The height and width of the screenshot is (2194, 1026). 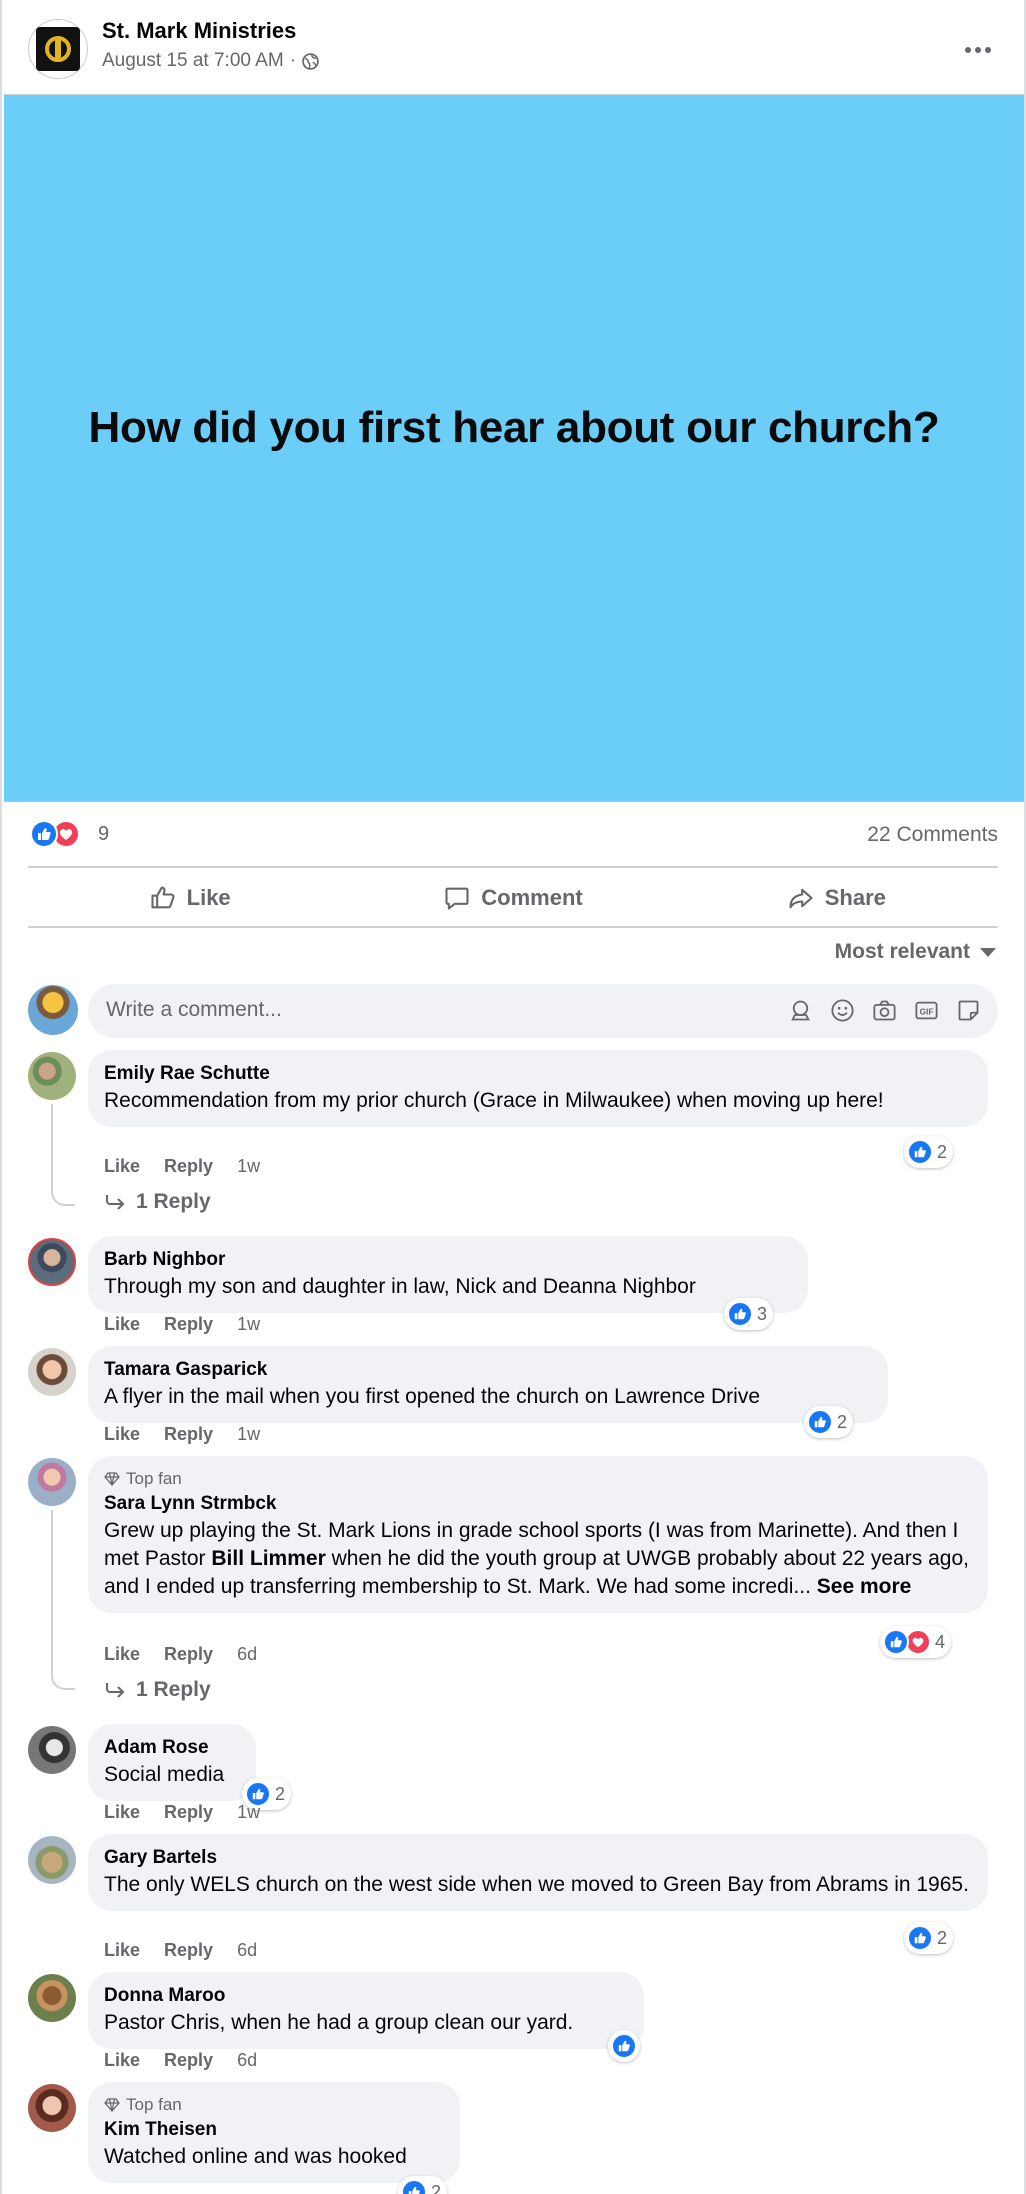 What do you see at coordinates (538, 1504) in the screenshot?
I see `comment-author: Sara Lynn Strmbck` at bounding box center [538, 1504].